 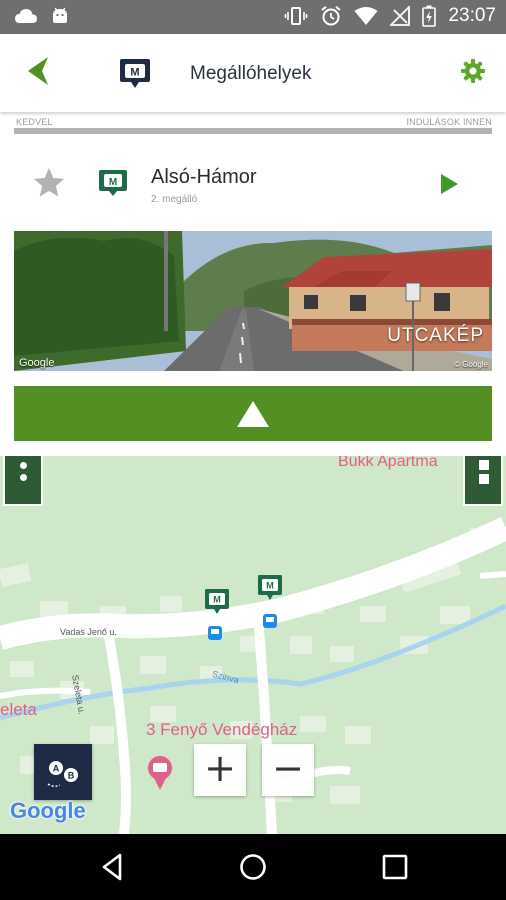 I want to click on wifi-icon, so click(x=366, y=16).